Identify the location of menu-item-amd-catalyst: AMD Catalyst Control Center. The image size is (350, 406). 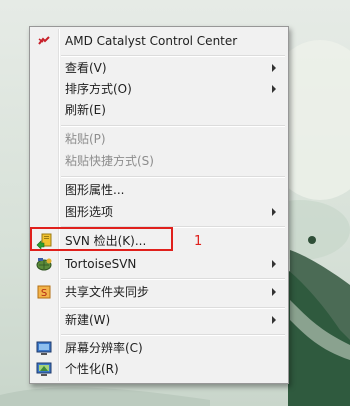
(159, 41).